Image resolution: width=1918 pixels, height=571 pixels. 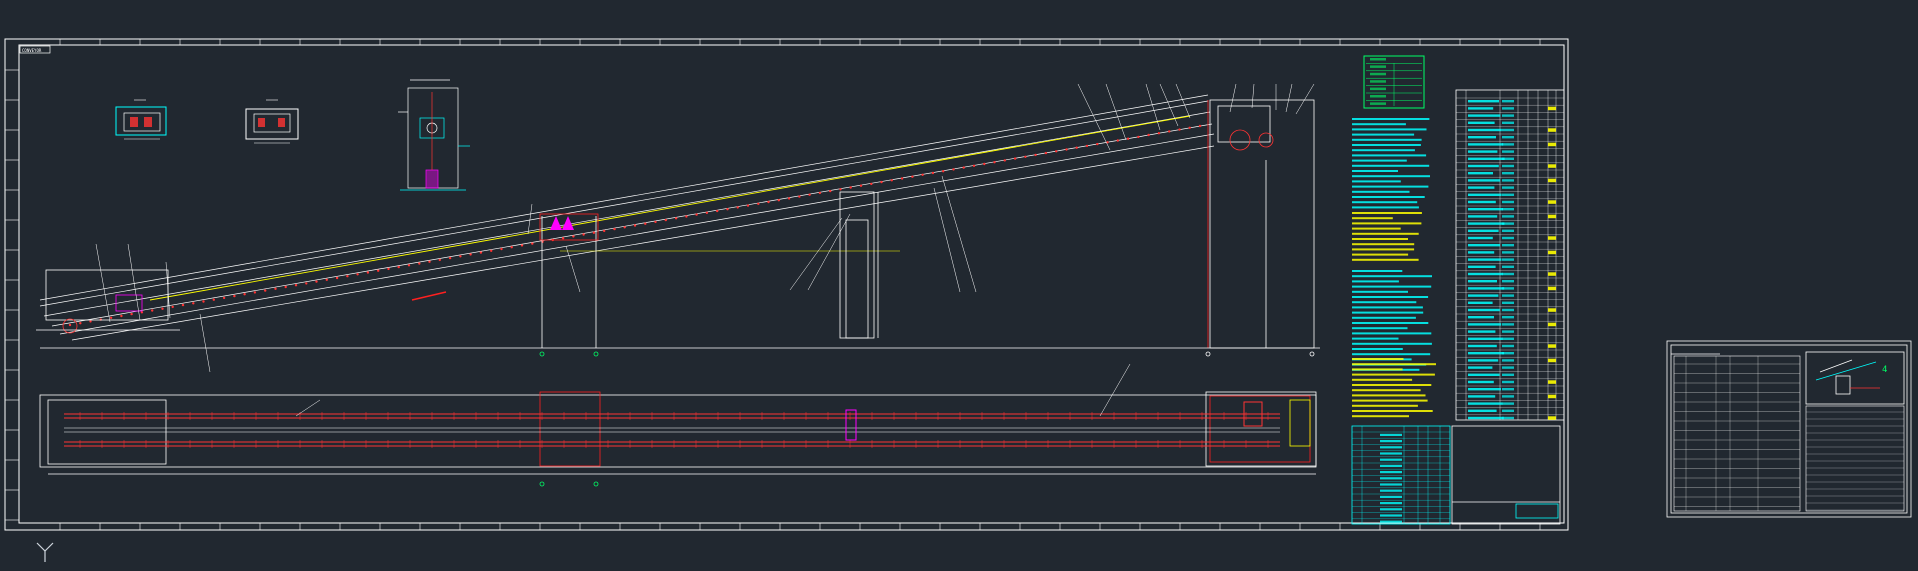 I want to click on ucs-axis-icon, so click(x=45, y=552).